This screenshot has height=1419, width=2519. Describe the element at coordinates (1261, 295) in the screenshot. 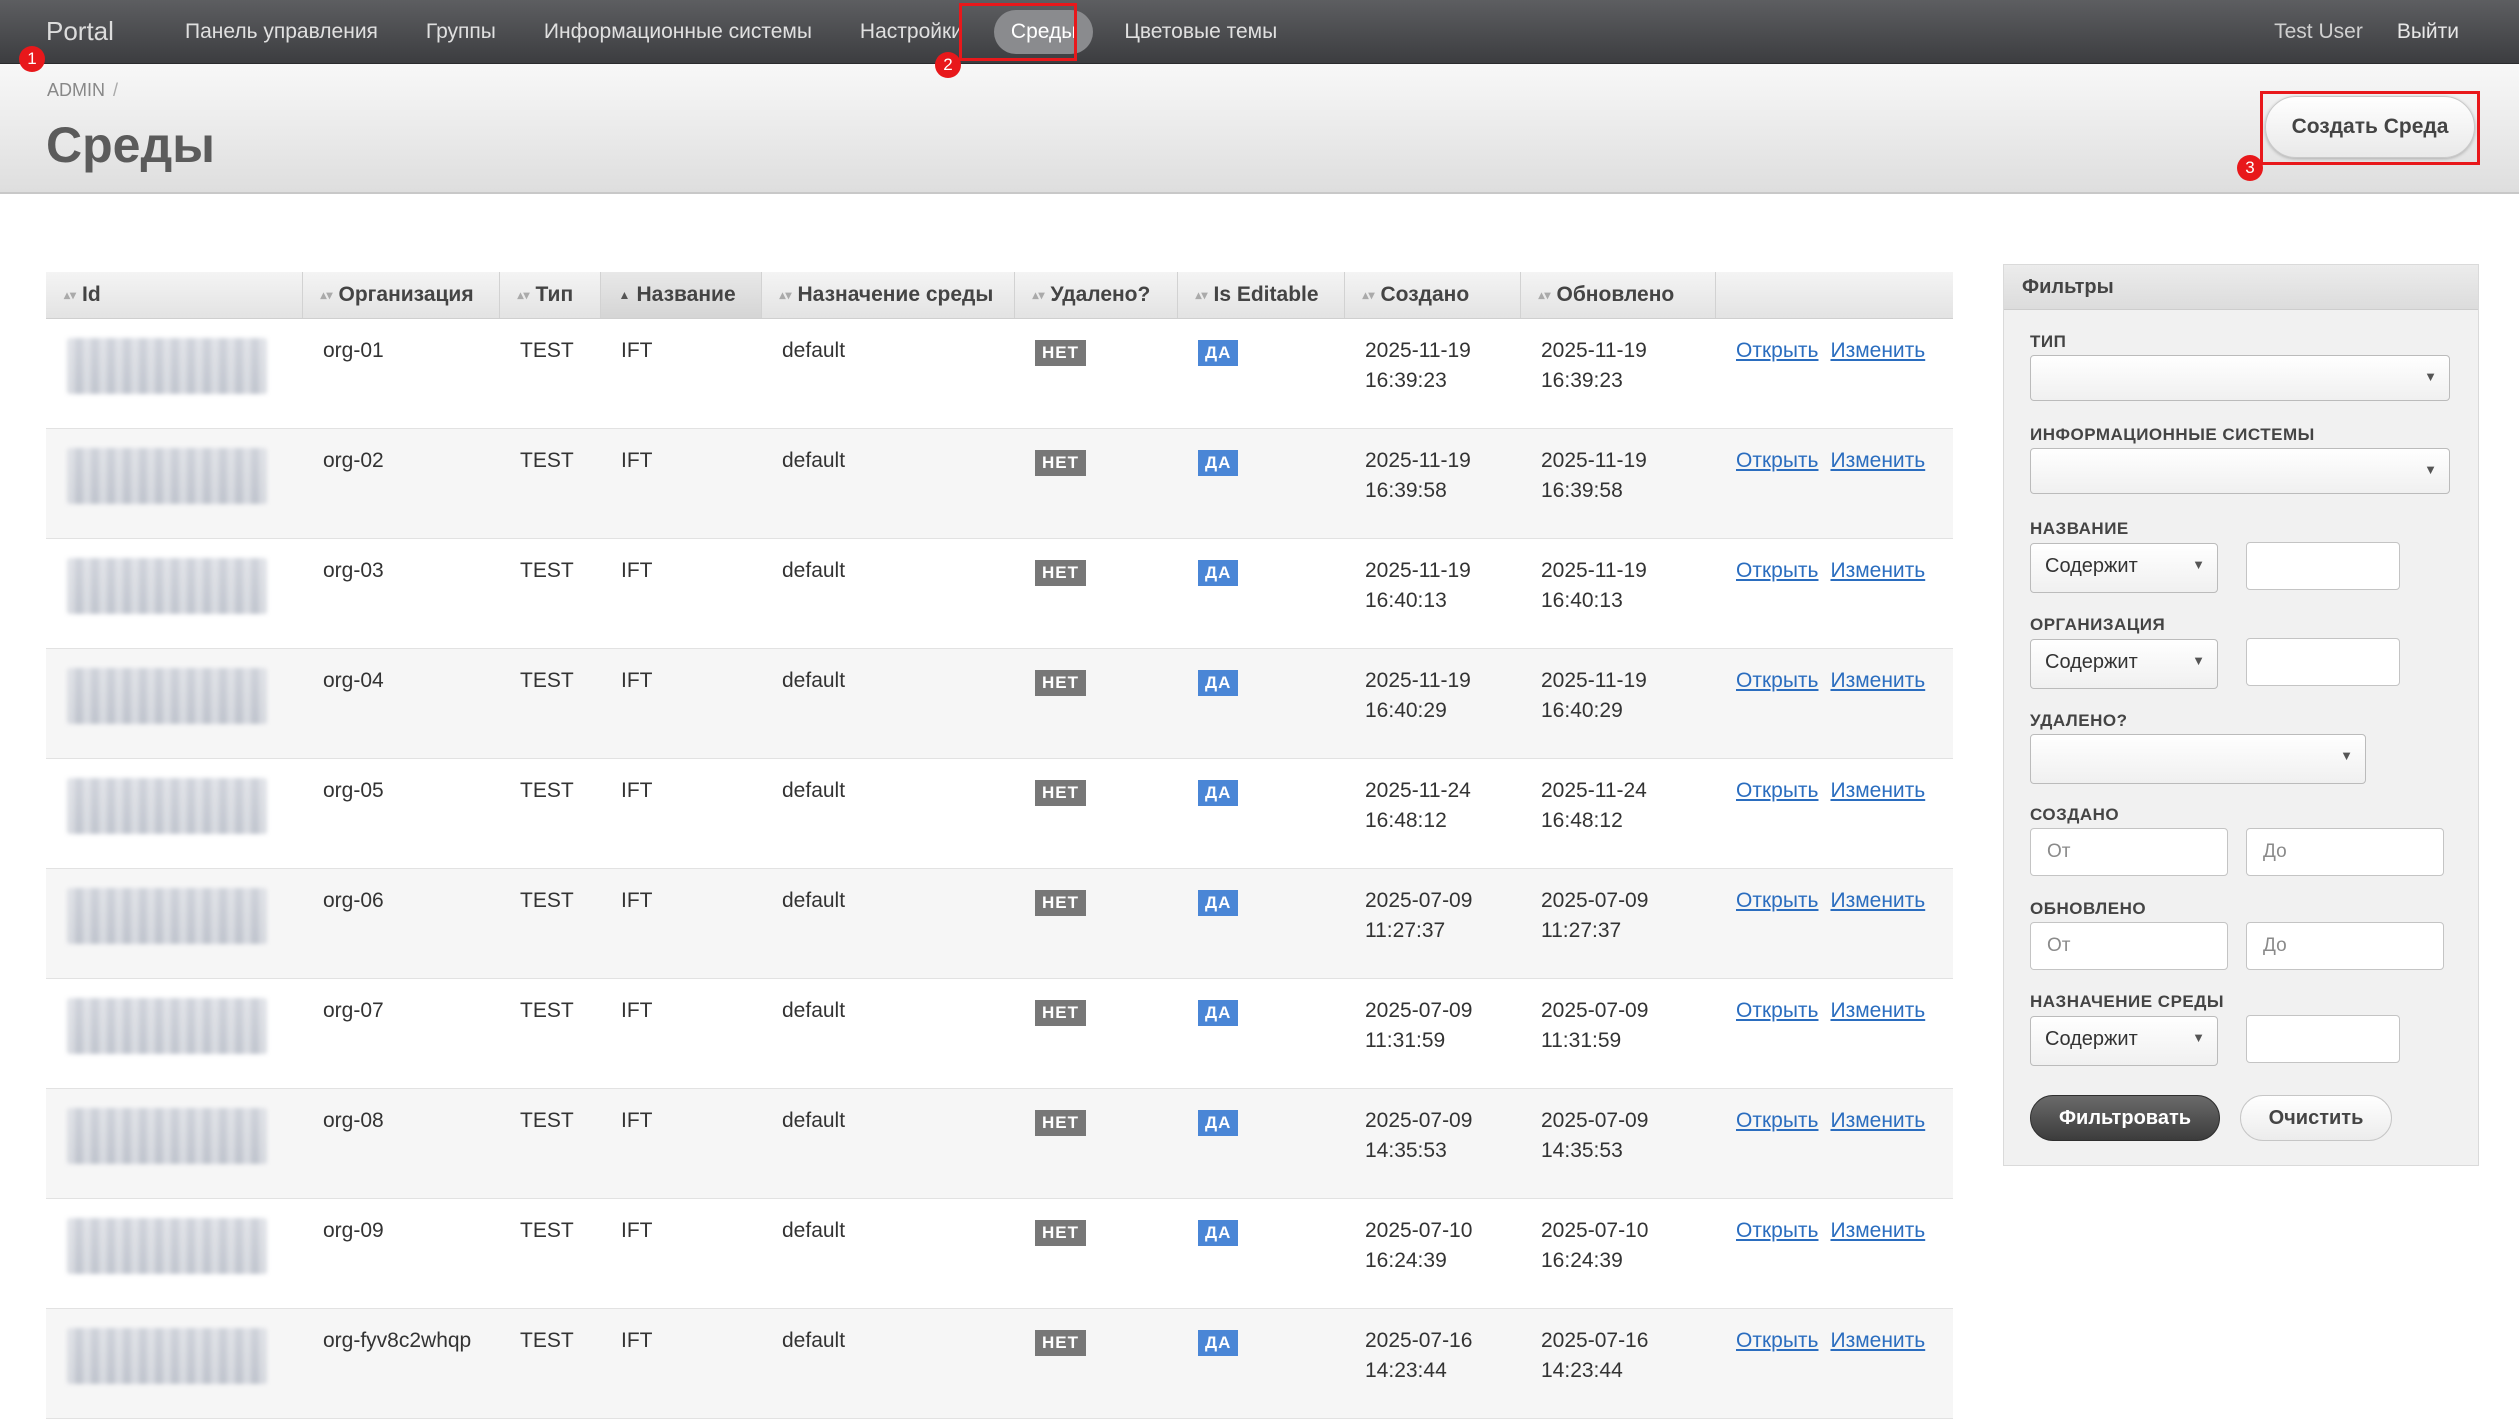

I see `column-header-is-editable: ▴▾ Is Editable` at that location.